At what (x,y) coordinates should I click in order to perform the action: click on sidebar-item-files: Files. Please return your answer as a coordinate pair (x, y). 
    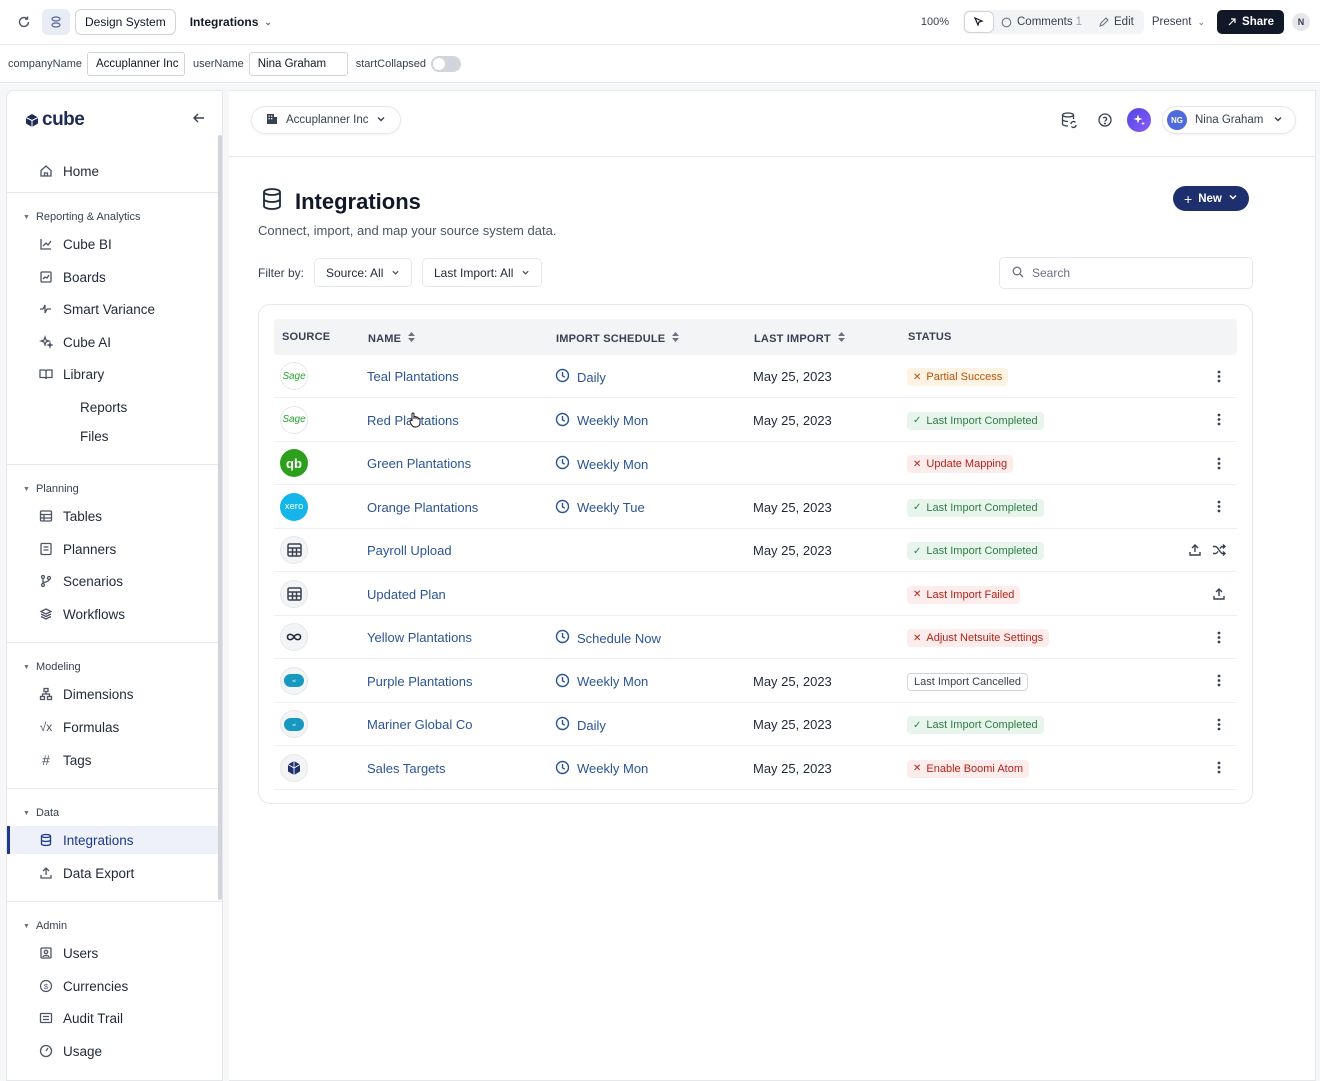
    Looking at the image, I should click on (114, 436).